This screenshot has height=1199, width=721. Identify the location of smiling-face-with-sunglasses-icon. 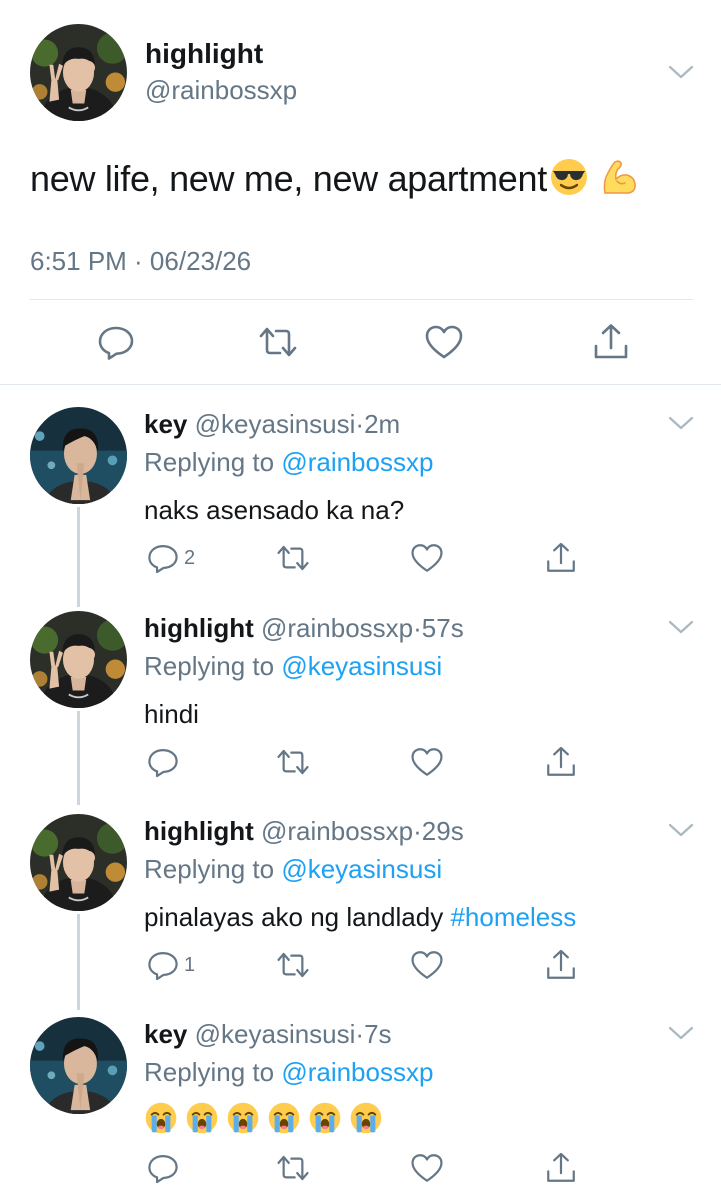
(569, 177).